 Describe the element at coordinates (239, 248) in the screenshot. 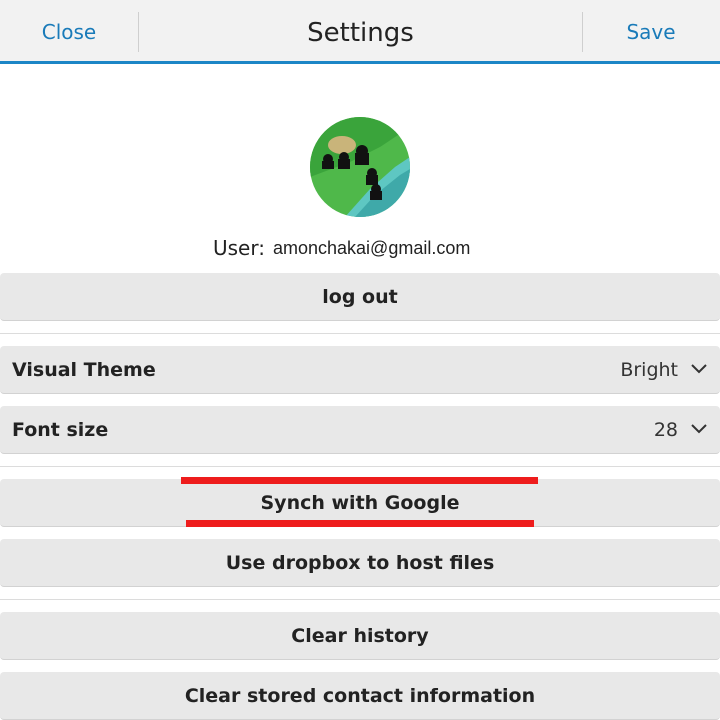

I see `user-label: User:` at that location.